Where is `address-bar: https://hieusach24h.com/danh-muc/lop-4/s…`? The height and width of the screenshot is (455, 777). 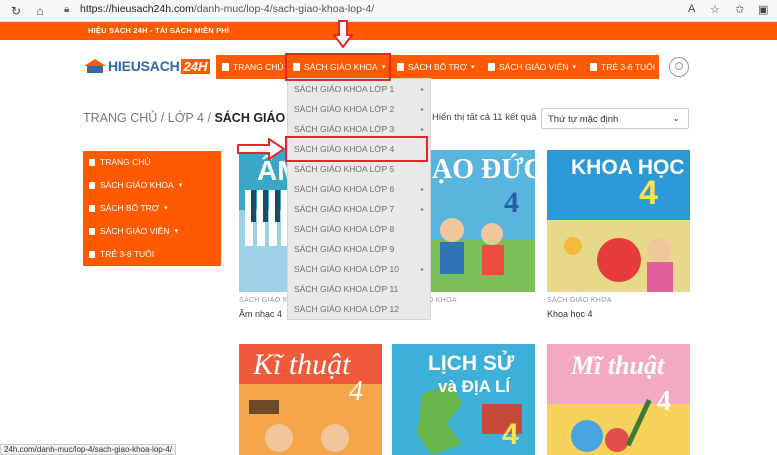 address-bar: https://hieusach24h.com/danh-muc/lop-4/s… is located at coordinates (227, 9).